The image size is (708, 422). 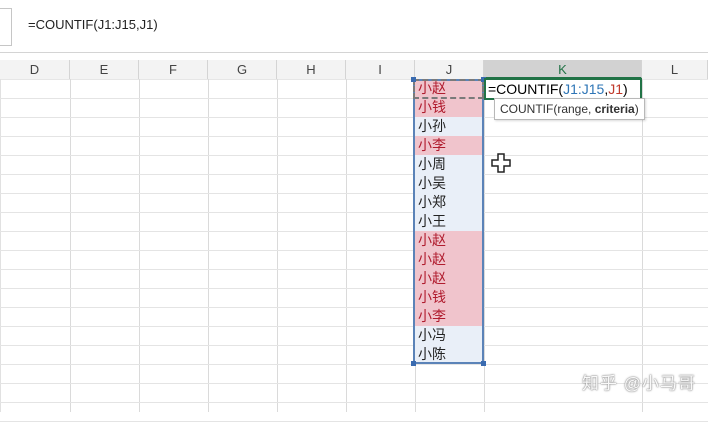 What do you see at coordinates (449, 183) in the screenshot?
I see `cell-j6: 小吴` at bounding box center [449, 183].